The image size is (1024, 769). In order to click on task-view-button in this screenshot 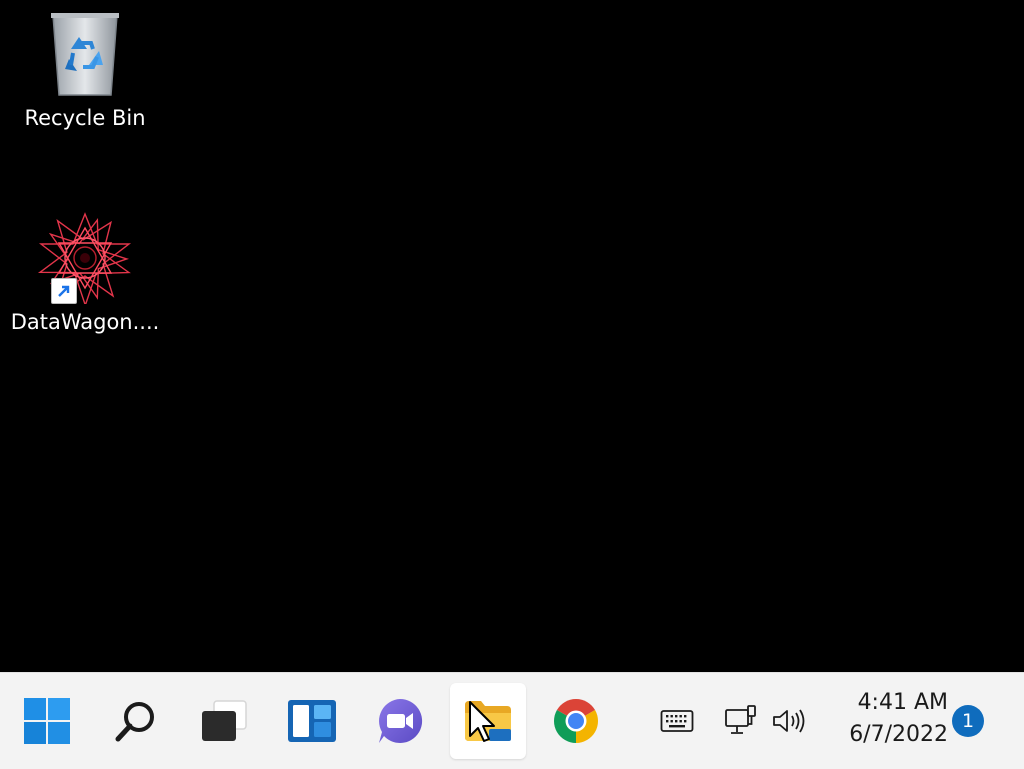, I will do `click(224, 721)`.